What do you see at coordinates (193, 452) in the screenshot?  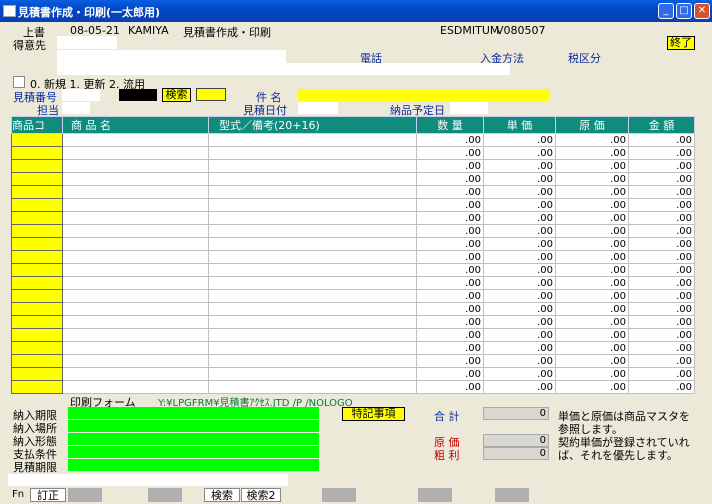 I see `payment-terms-field` at bounding box center [193, 452].